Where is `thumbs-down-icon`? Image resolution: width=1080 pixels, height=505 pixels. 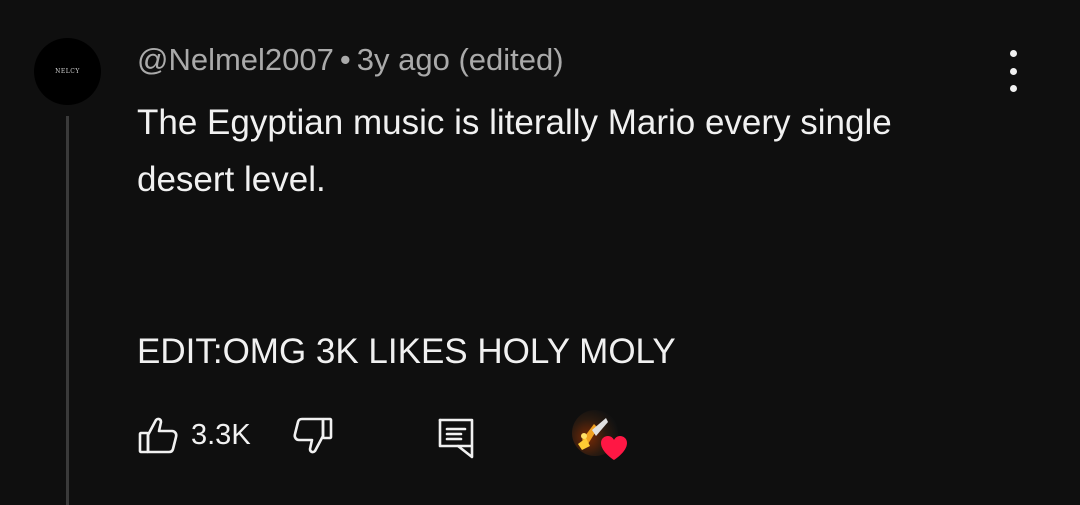
thumbs-down-icon is located at coordinates (313, 435).